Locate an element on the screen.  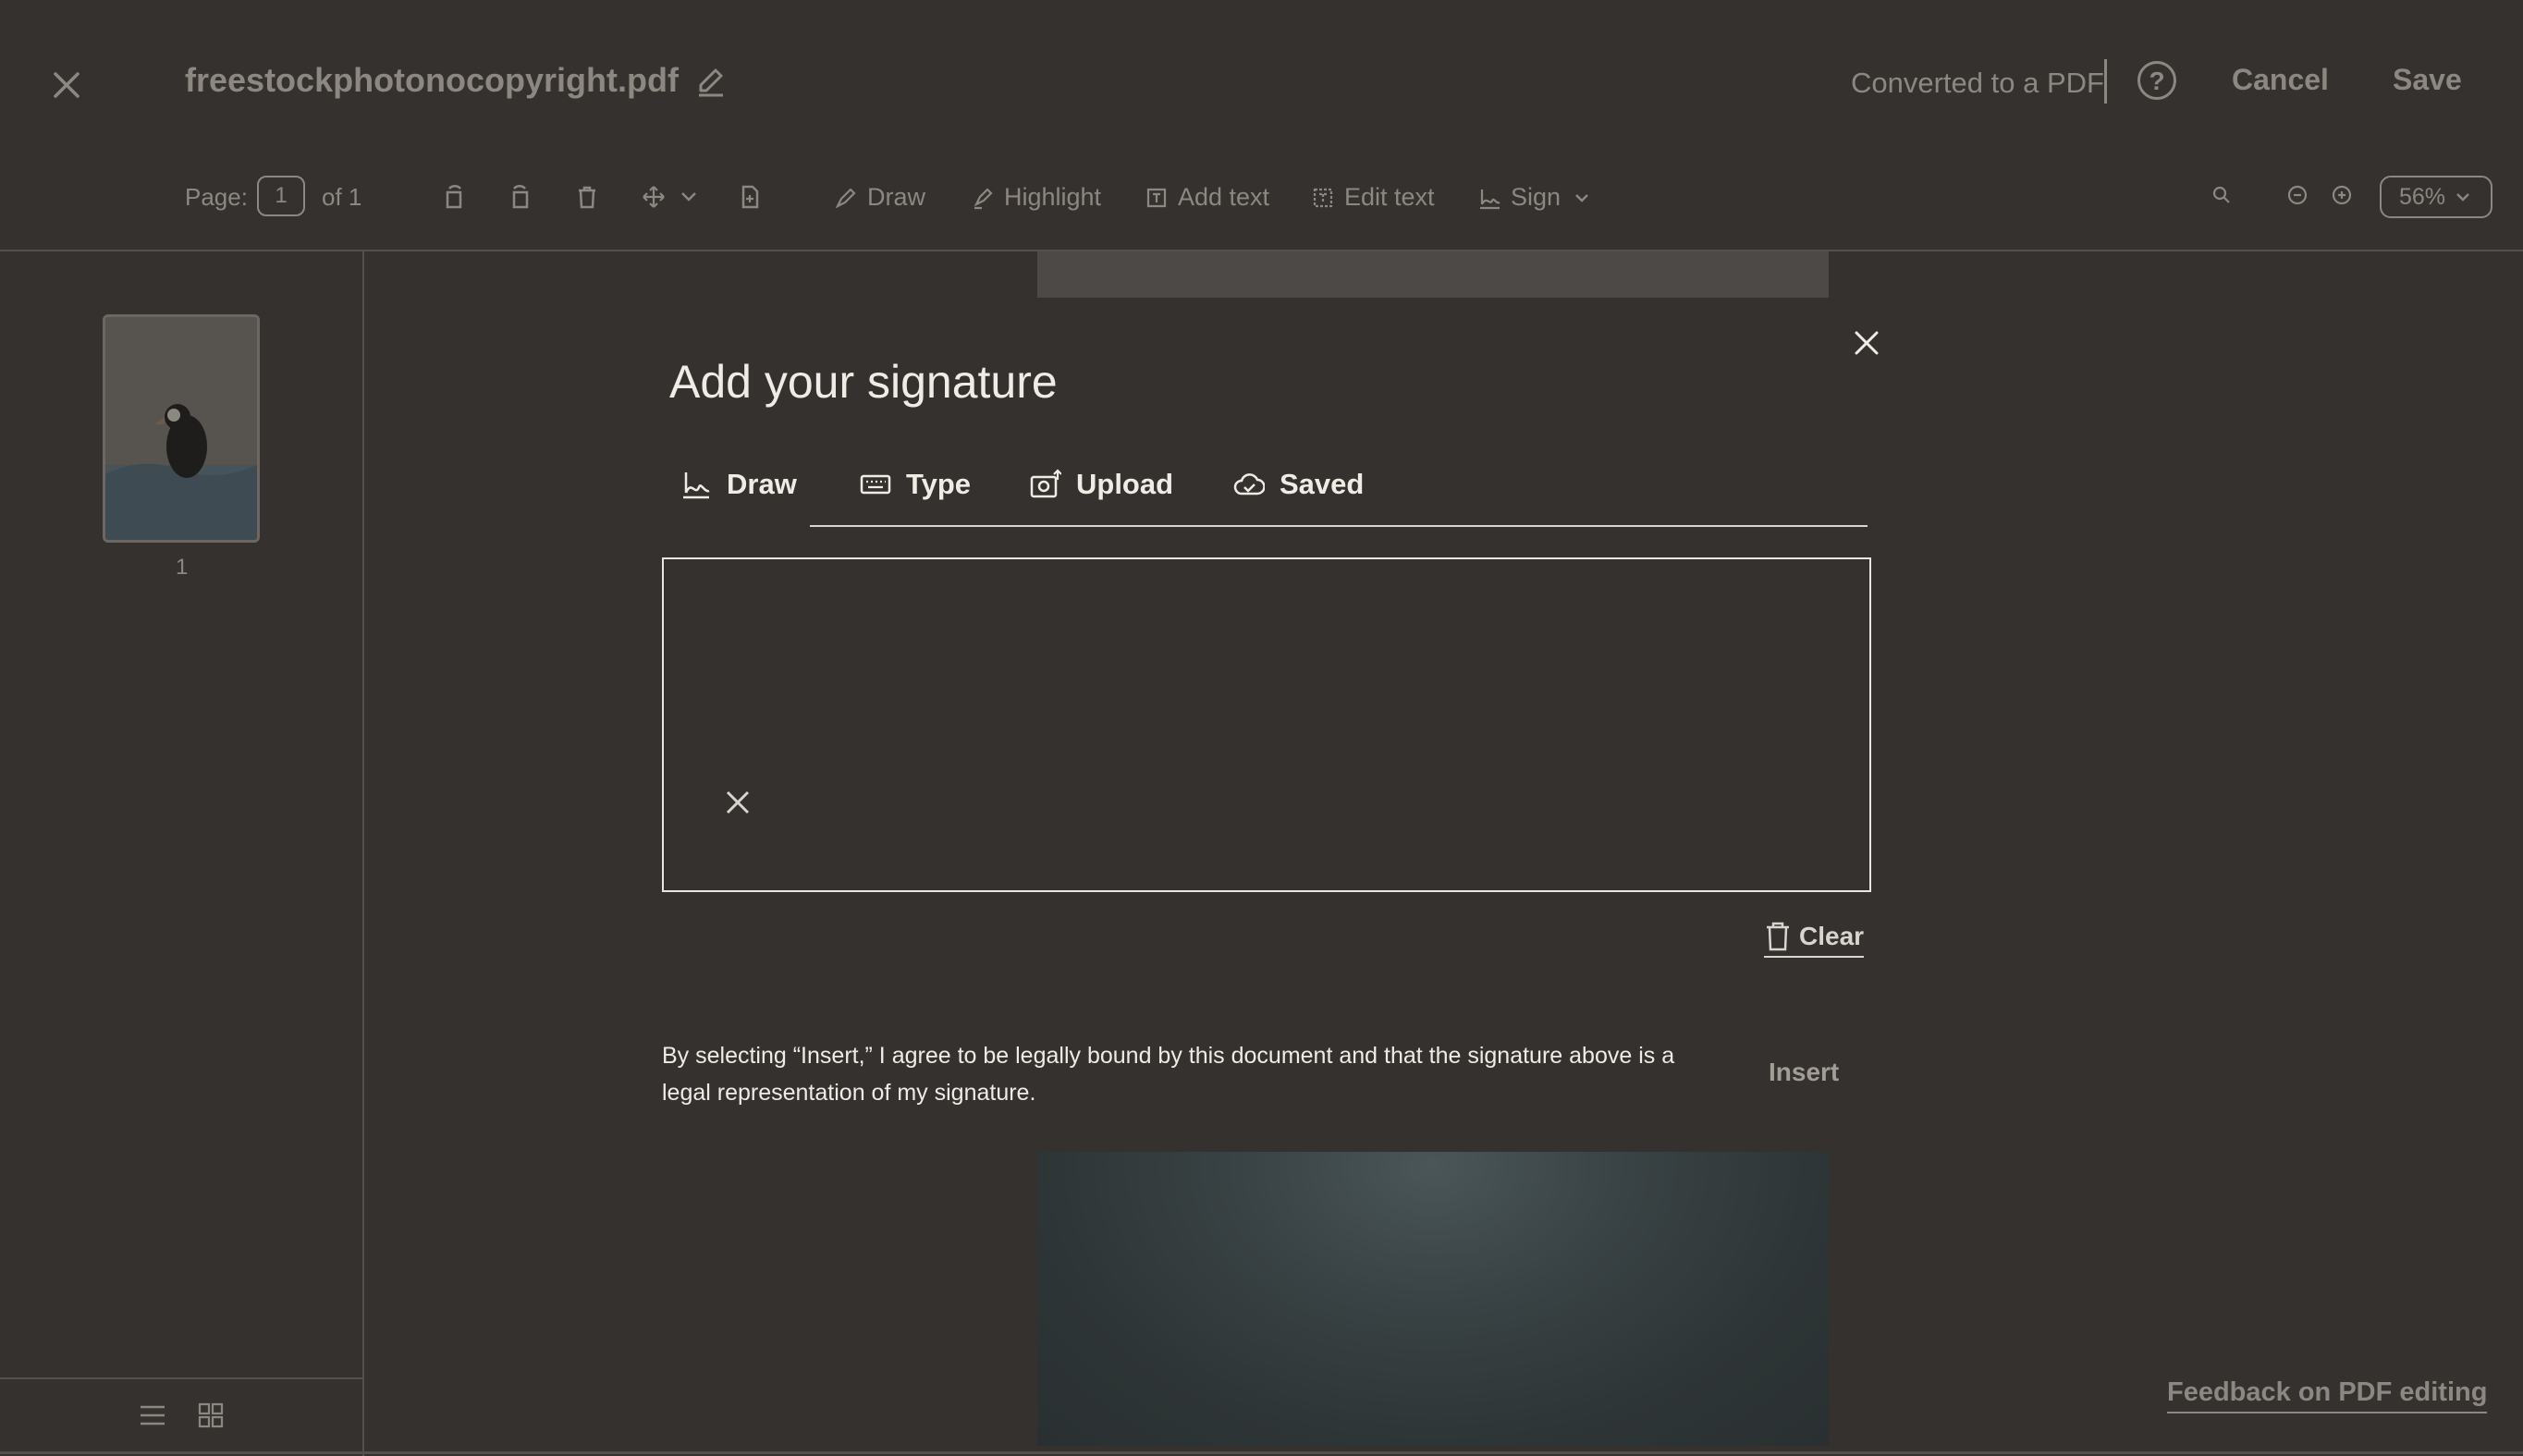
zoom-select: 56% is located at coordinates (2436, 197).